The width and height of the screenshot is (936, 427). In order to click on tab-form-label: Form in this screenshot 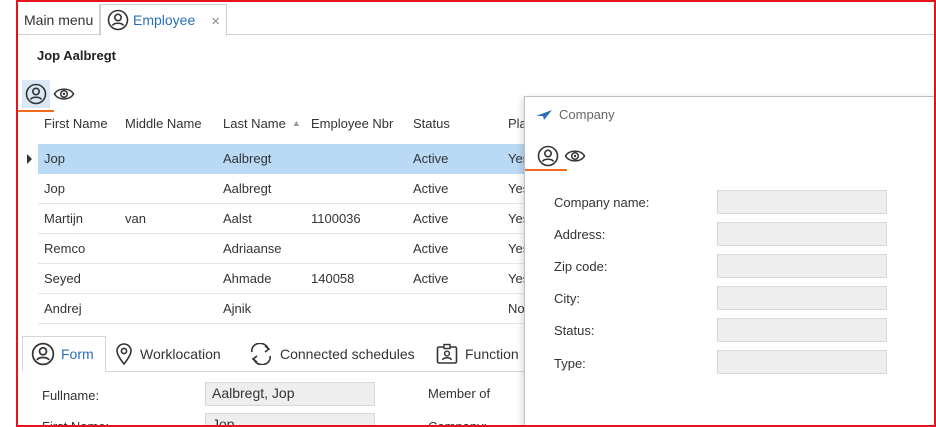, I will do `click(77, 354)`.